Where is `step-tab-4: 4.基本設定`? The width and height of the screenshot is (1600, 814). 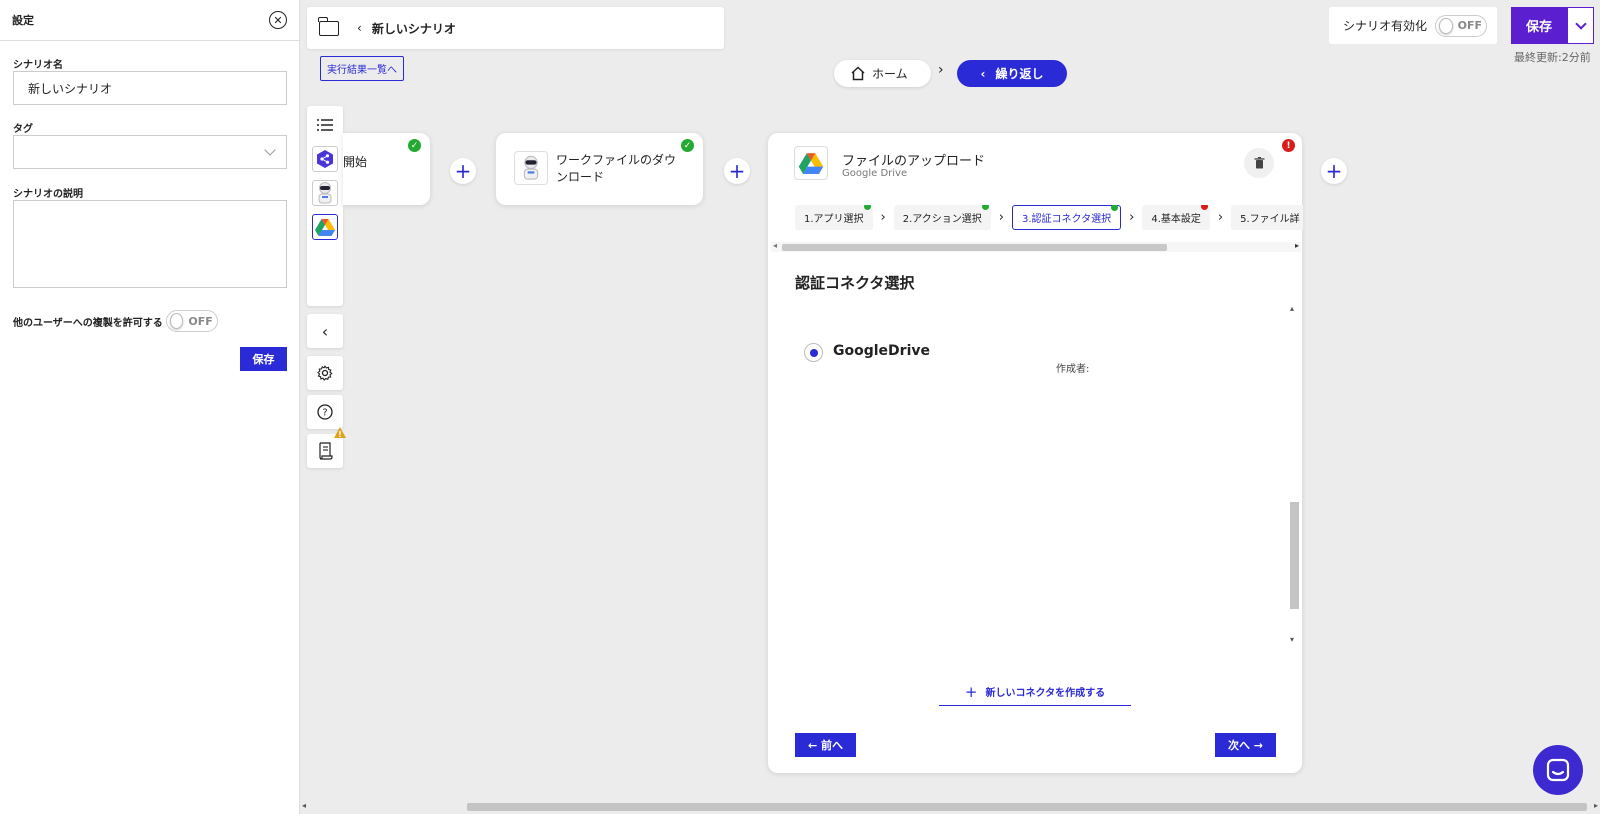 step-tab-4: 4.基本設定 is located at coordinates (1176, 217).